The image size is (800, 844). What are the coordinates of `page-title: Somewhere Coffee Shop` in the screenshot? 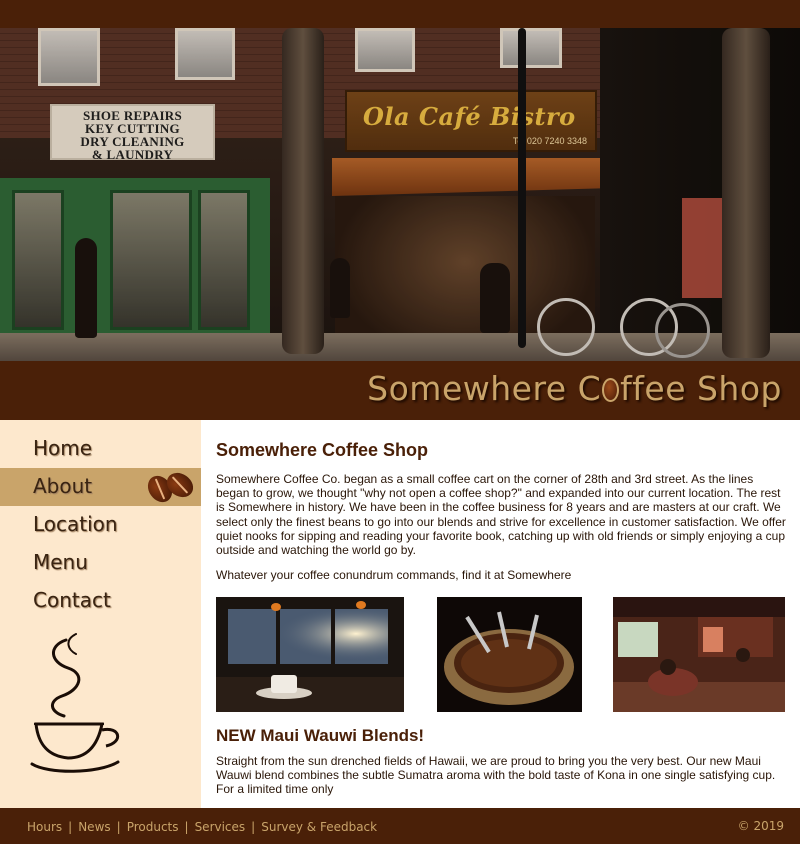 It's located at (322, 450).